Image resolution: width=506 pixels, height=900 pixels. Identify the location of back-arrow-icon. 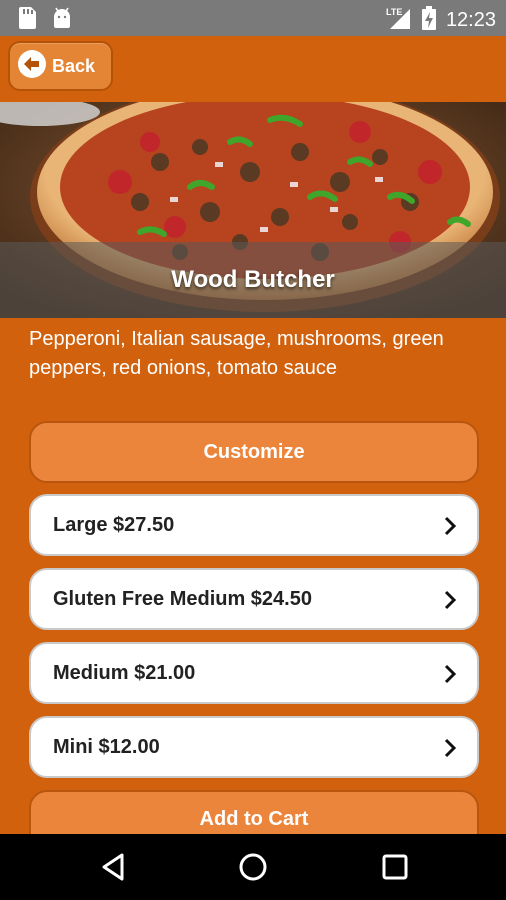
(32, 66).